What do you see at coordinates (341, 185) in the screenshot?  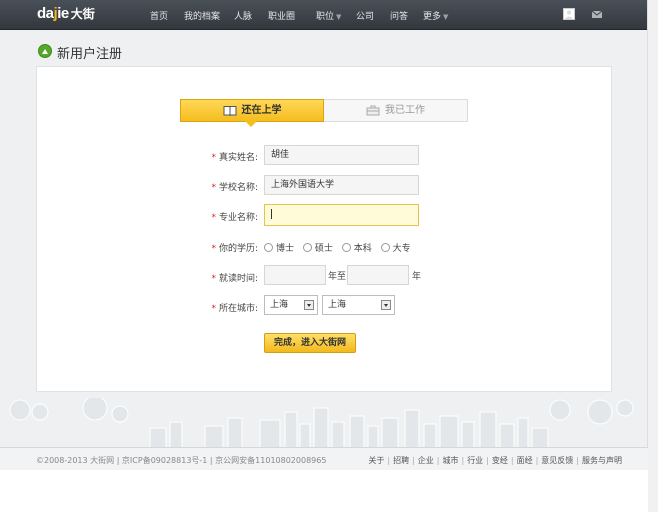 I see `school-name-input: 上海外国语大学` at bounding box center [341, 185].